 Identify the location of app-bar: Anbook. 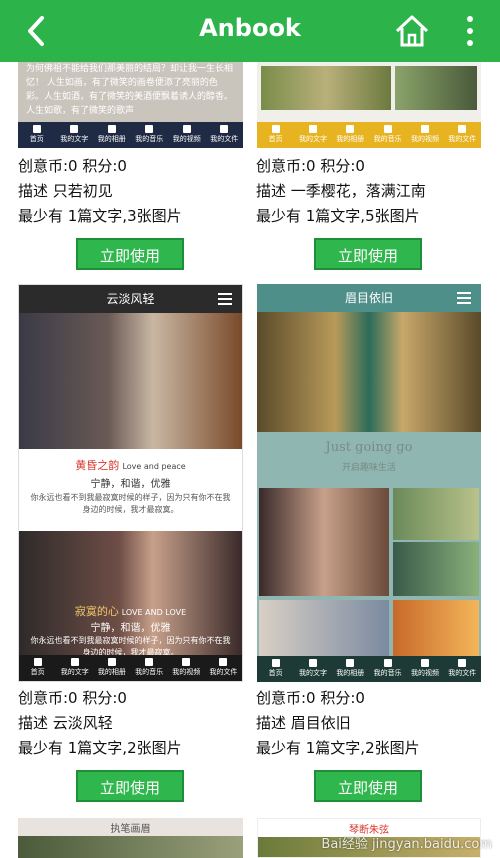
(250, 31).